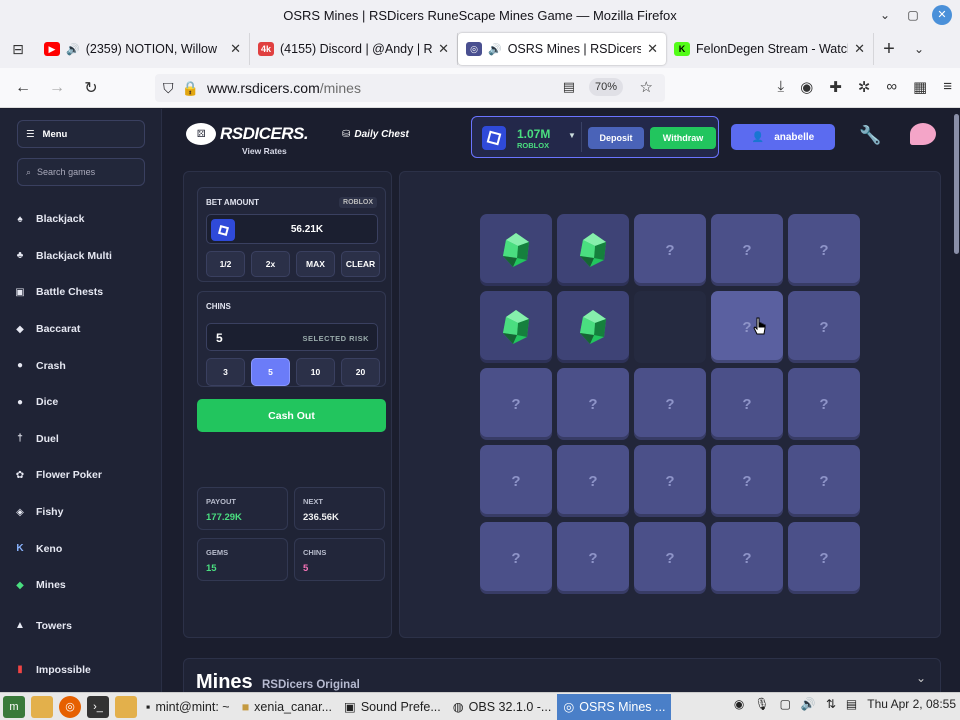 The width and height of the screenshot is (960, 720). Describe the element at coordinates (851, 704) in the screenshot. I see `notes-icon: ▤` at that location.